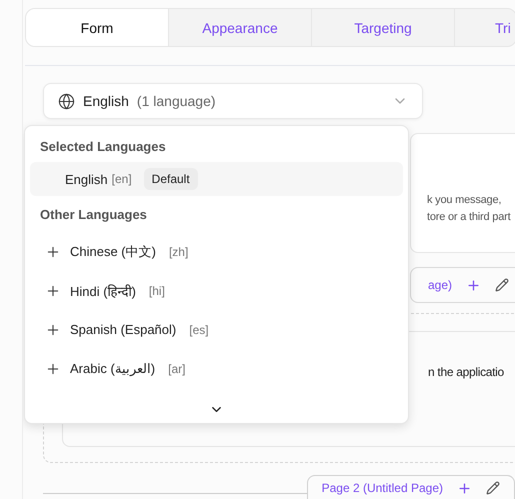 This screenshot has width=515, height=499. I want to click on tab: Form, so click(97, 27).